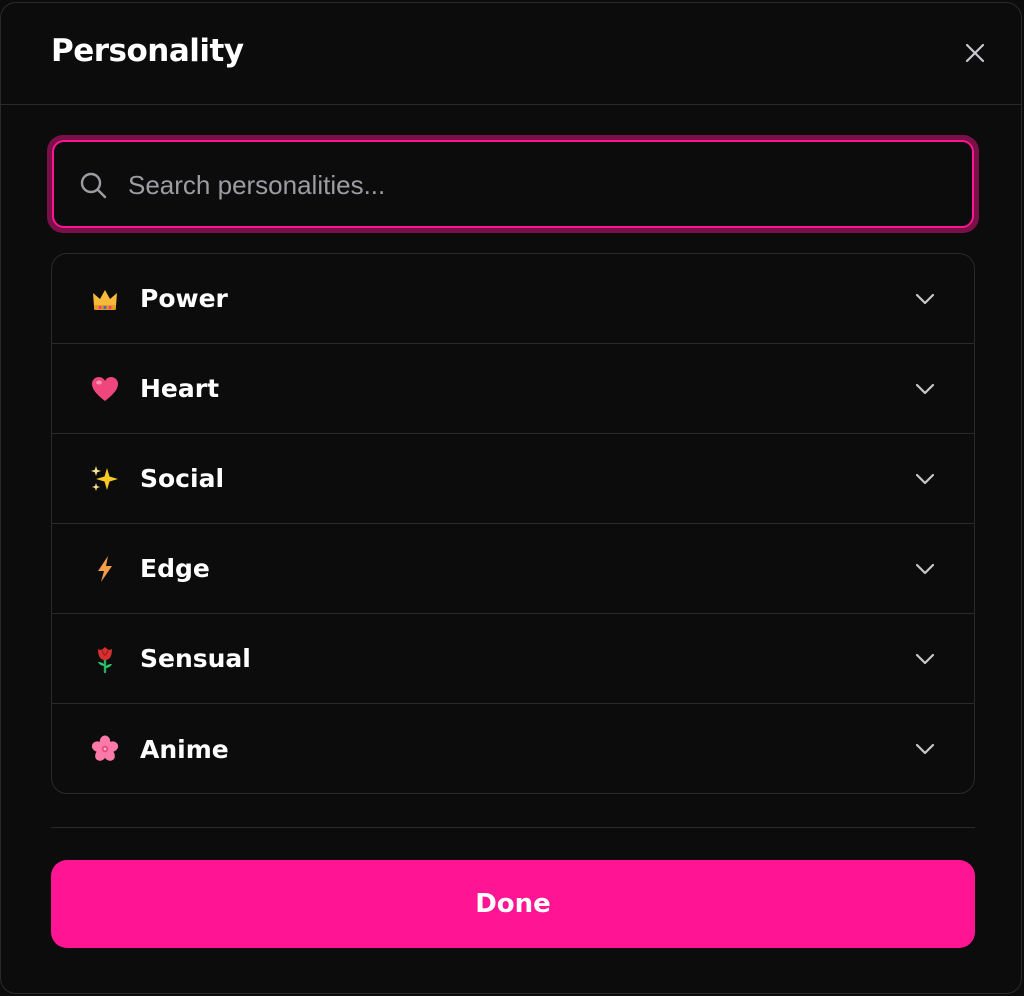 The height and width of the screenshot is (996, 1024). Describe the element at coordinates (513, 569) in the screenshot. I see `category-edge: Edge` at that location.